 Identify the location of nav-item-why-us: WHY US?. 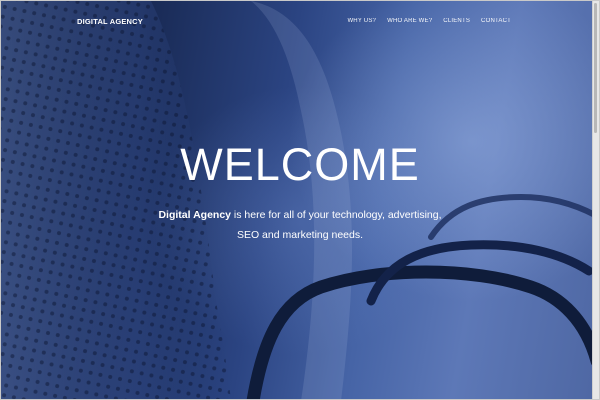
(361, 21).